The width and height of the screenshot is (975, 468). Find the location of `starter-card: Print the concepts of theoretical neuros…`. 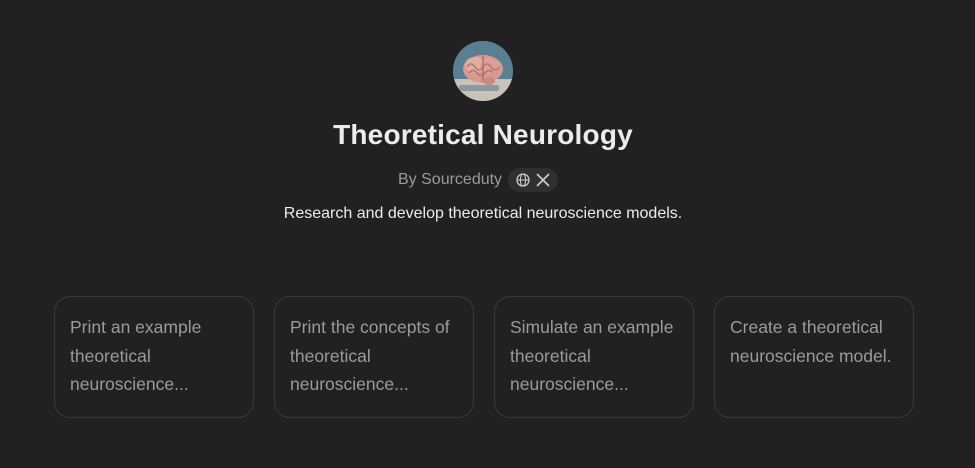

starter-card: Print the concepts of theoretical neuros… is located at coordinates (374, 357).